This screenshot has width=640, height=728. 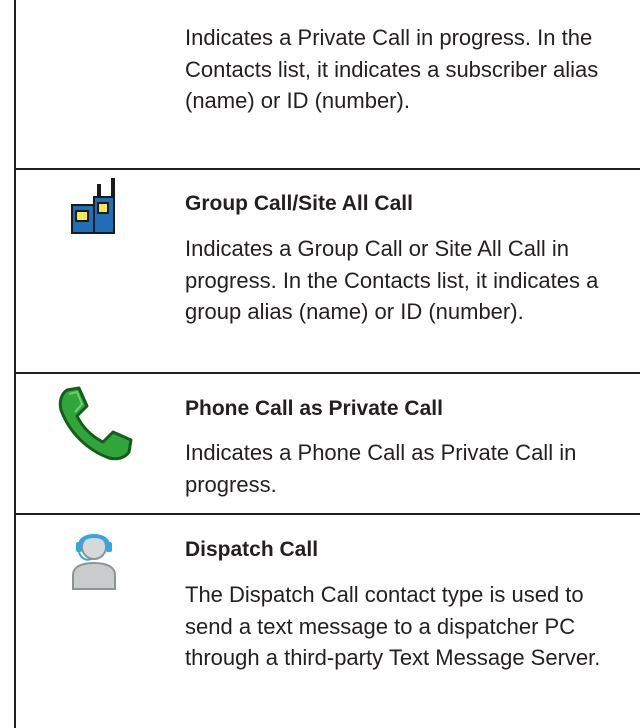 What do you see at coordinates (95, 423) in the screenshot?
I see `green-phone-handset-icon` at bounding box center [95, 423].